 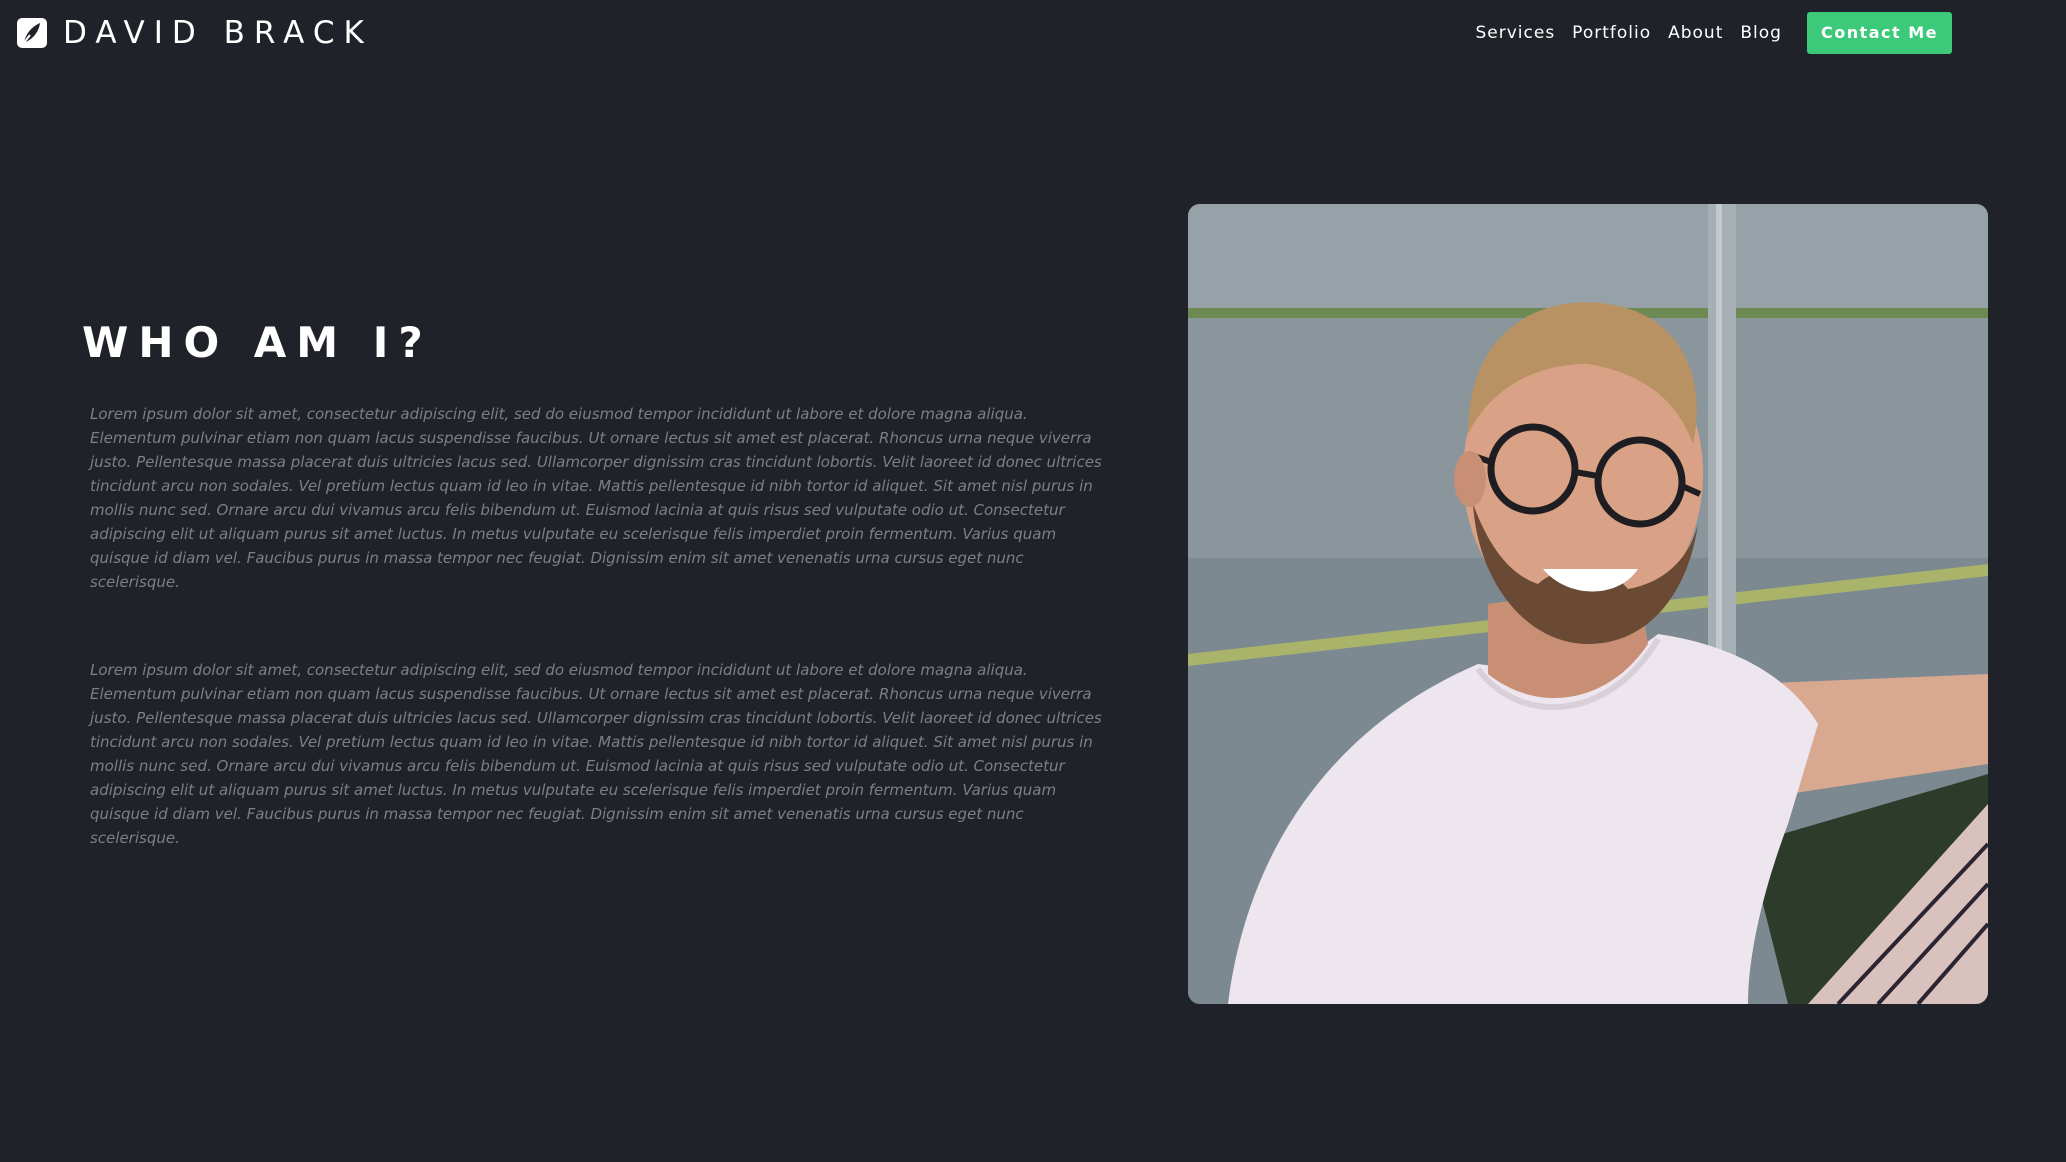 I want to click on brand-name: DAVID BRACK, so click(x=218, y=33).